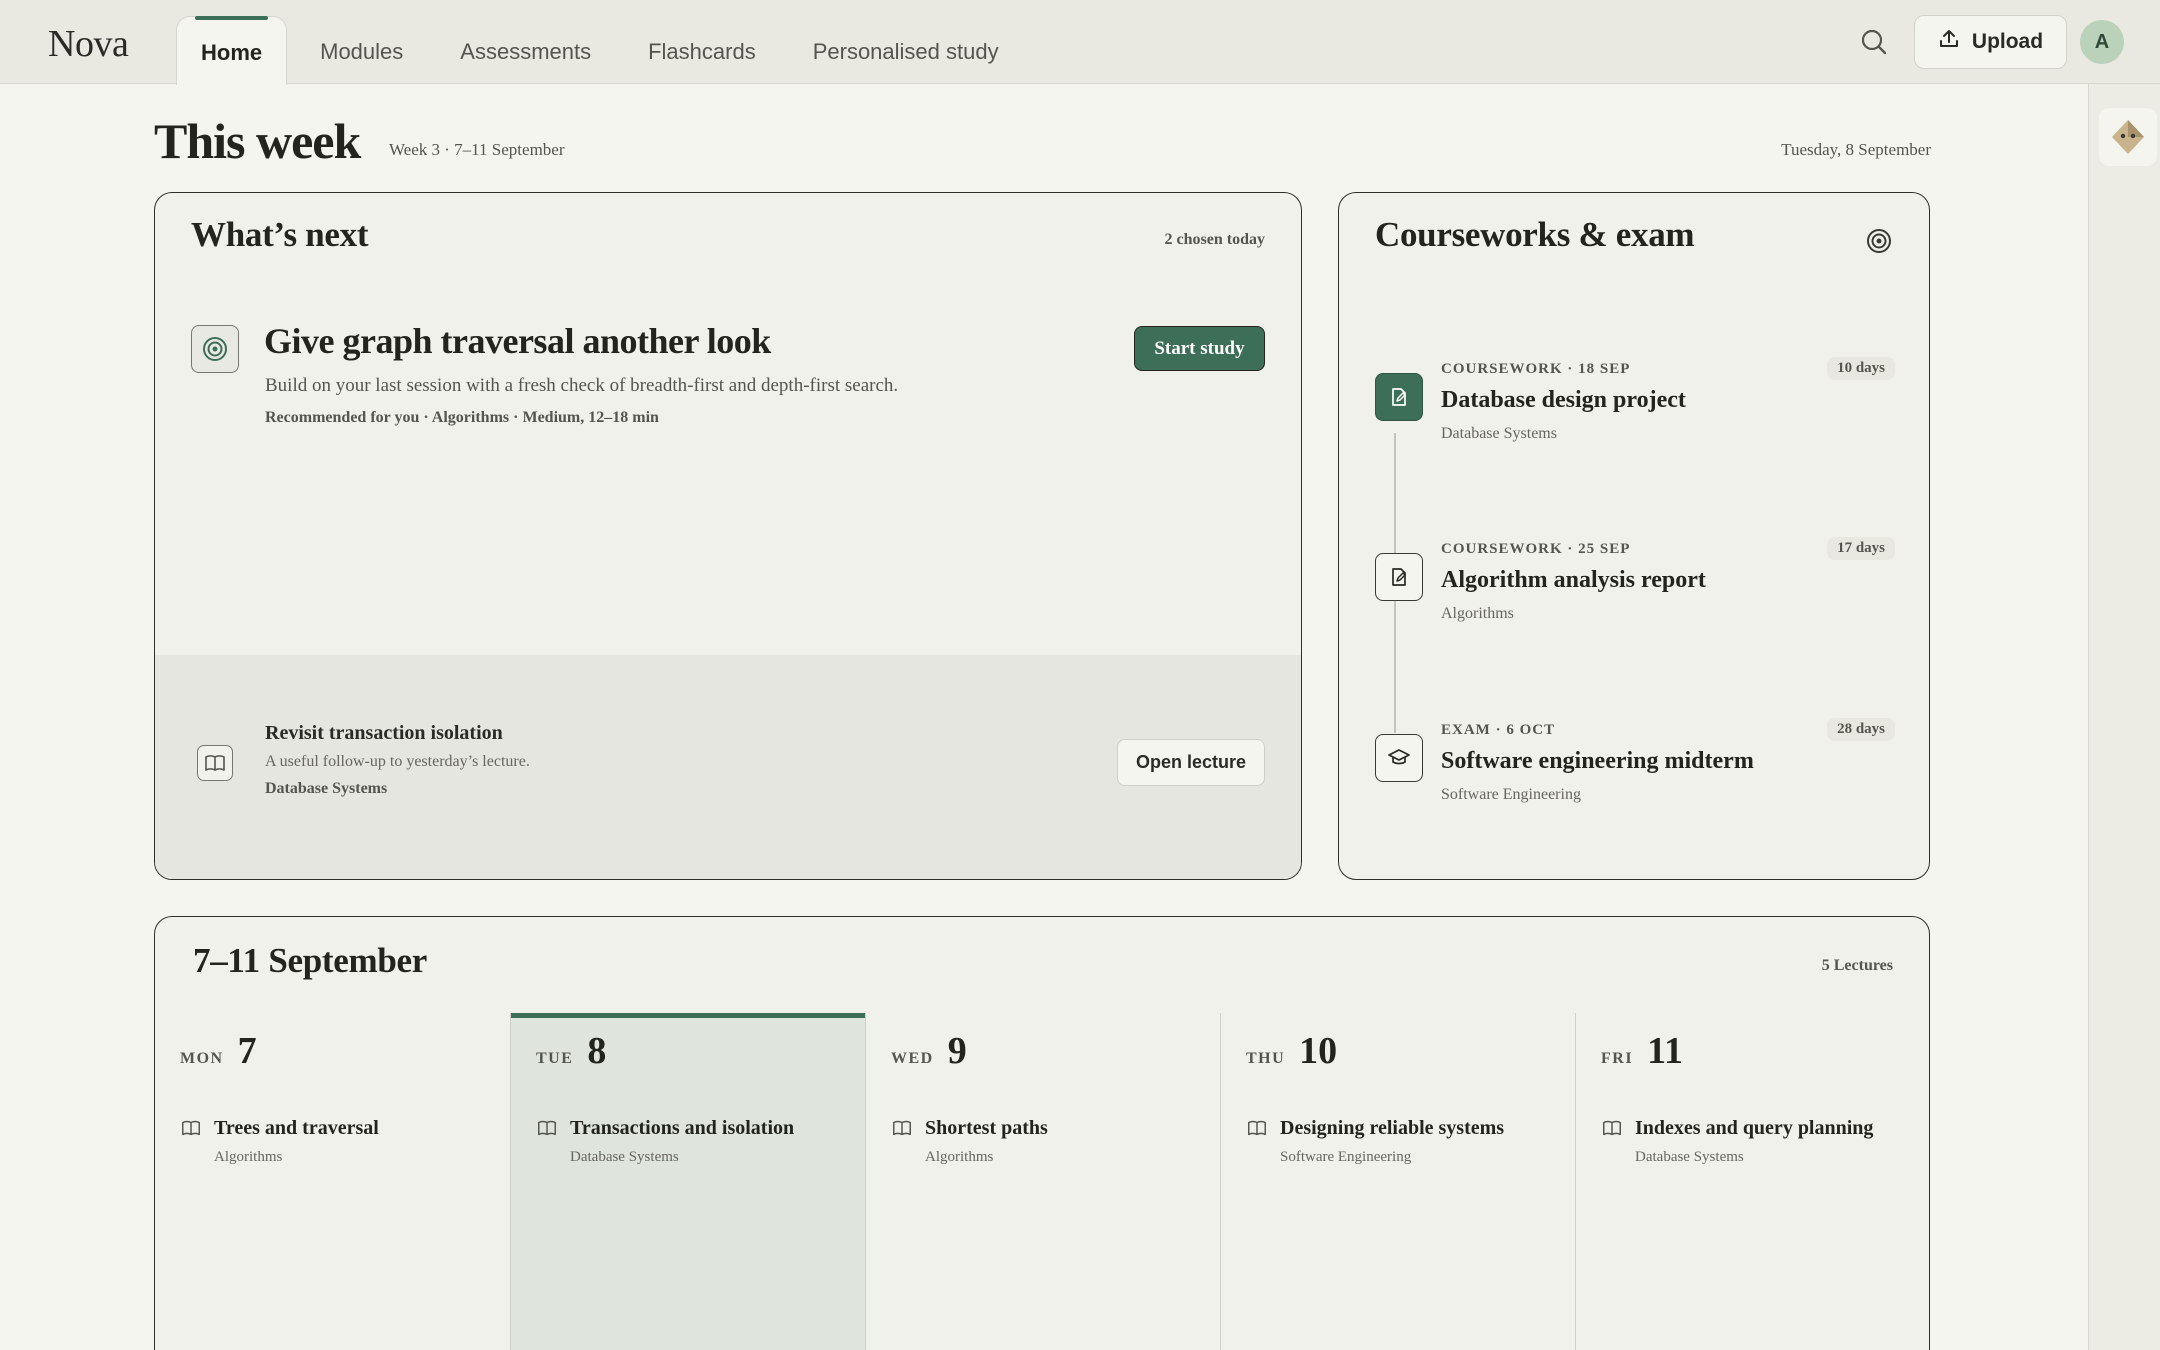 Image resolution: width=2160 pixels, height=1350 pixels. Describe the element at coordinates (1191, 762) in the screenshot. I see `open-lecture-button: Open lecture` at that location.